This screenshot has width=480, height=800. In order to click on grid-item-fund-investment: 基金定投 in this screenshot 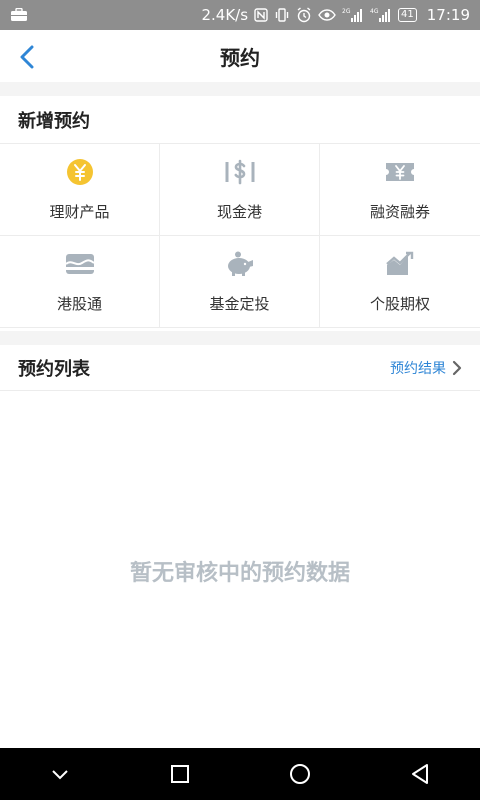, I will do `click(240, 282)`.